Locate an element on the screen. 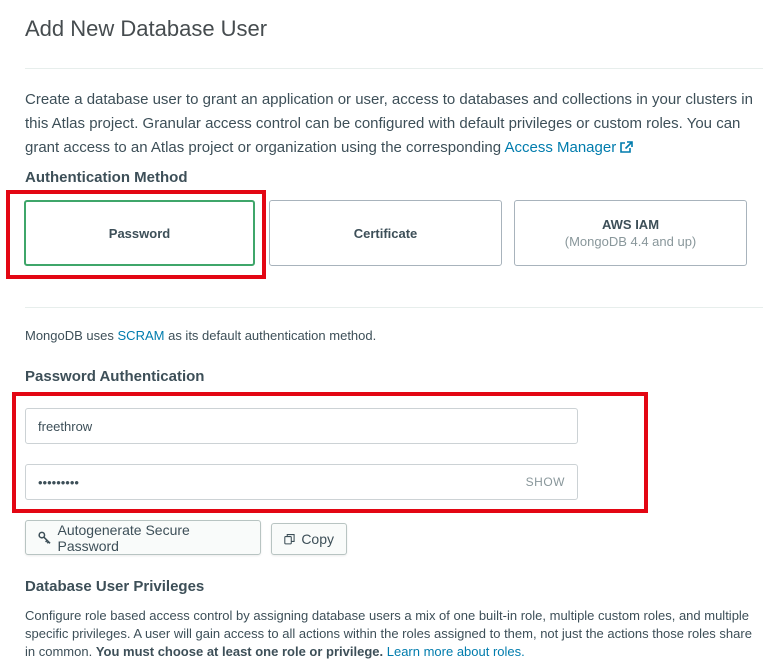 The height and width of the screenshot is (661, 771). key-icon is located at coordinates (44, 537).